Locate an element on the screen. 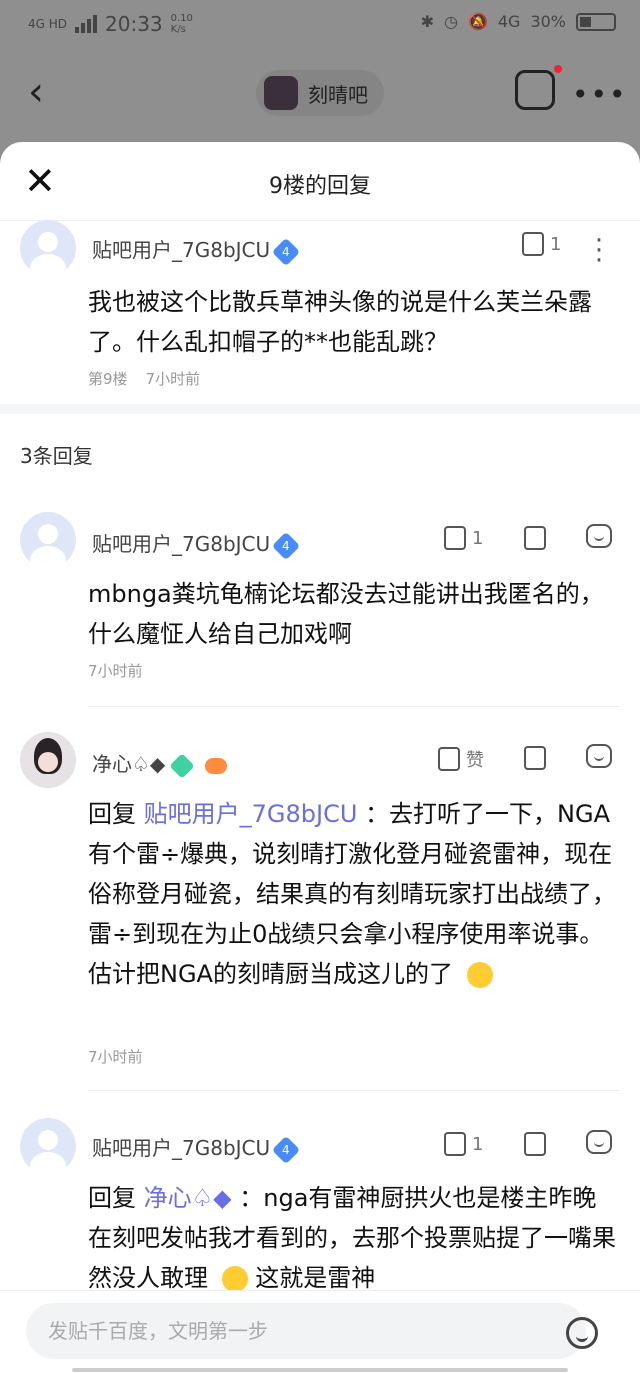 This screenshot has width=640, height=1373. sheet-title: 9楼的回复 is located at coordinates (320, 186).